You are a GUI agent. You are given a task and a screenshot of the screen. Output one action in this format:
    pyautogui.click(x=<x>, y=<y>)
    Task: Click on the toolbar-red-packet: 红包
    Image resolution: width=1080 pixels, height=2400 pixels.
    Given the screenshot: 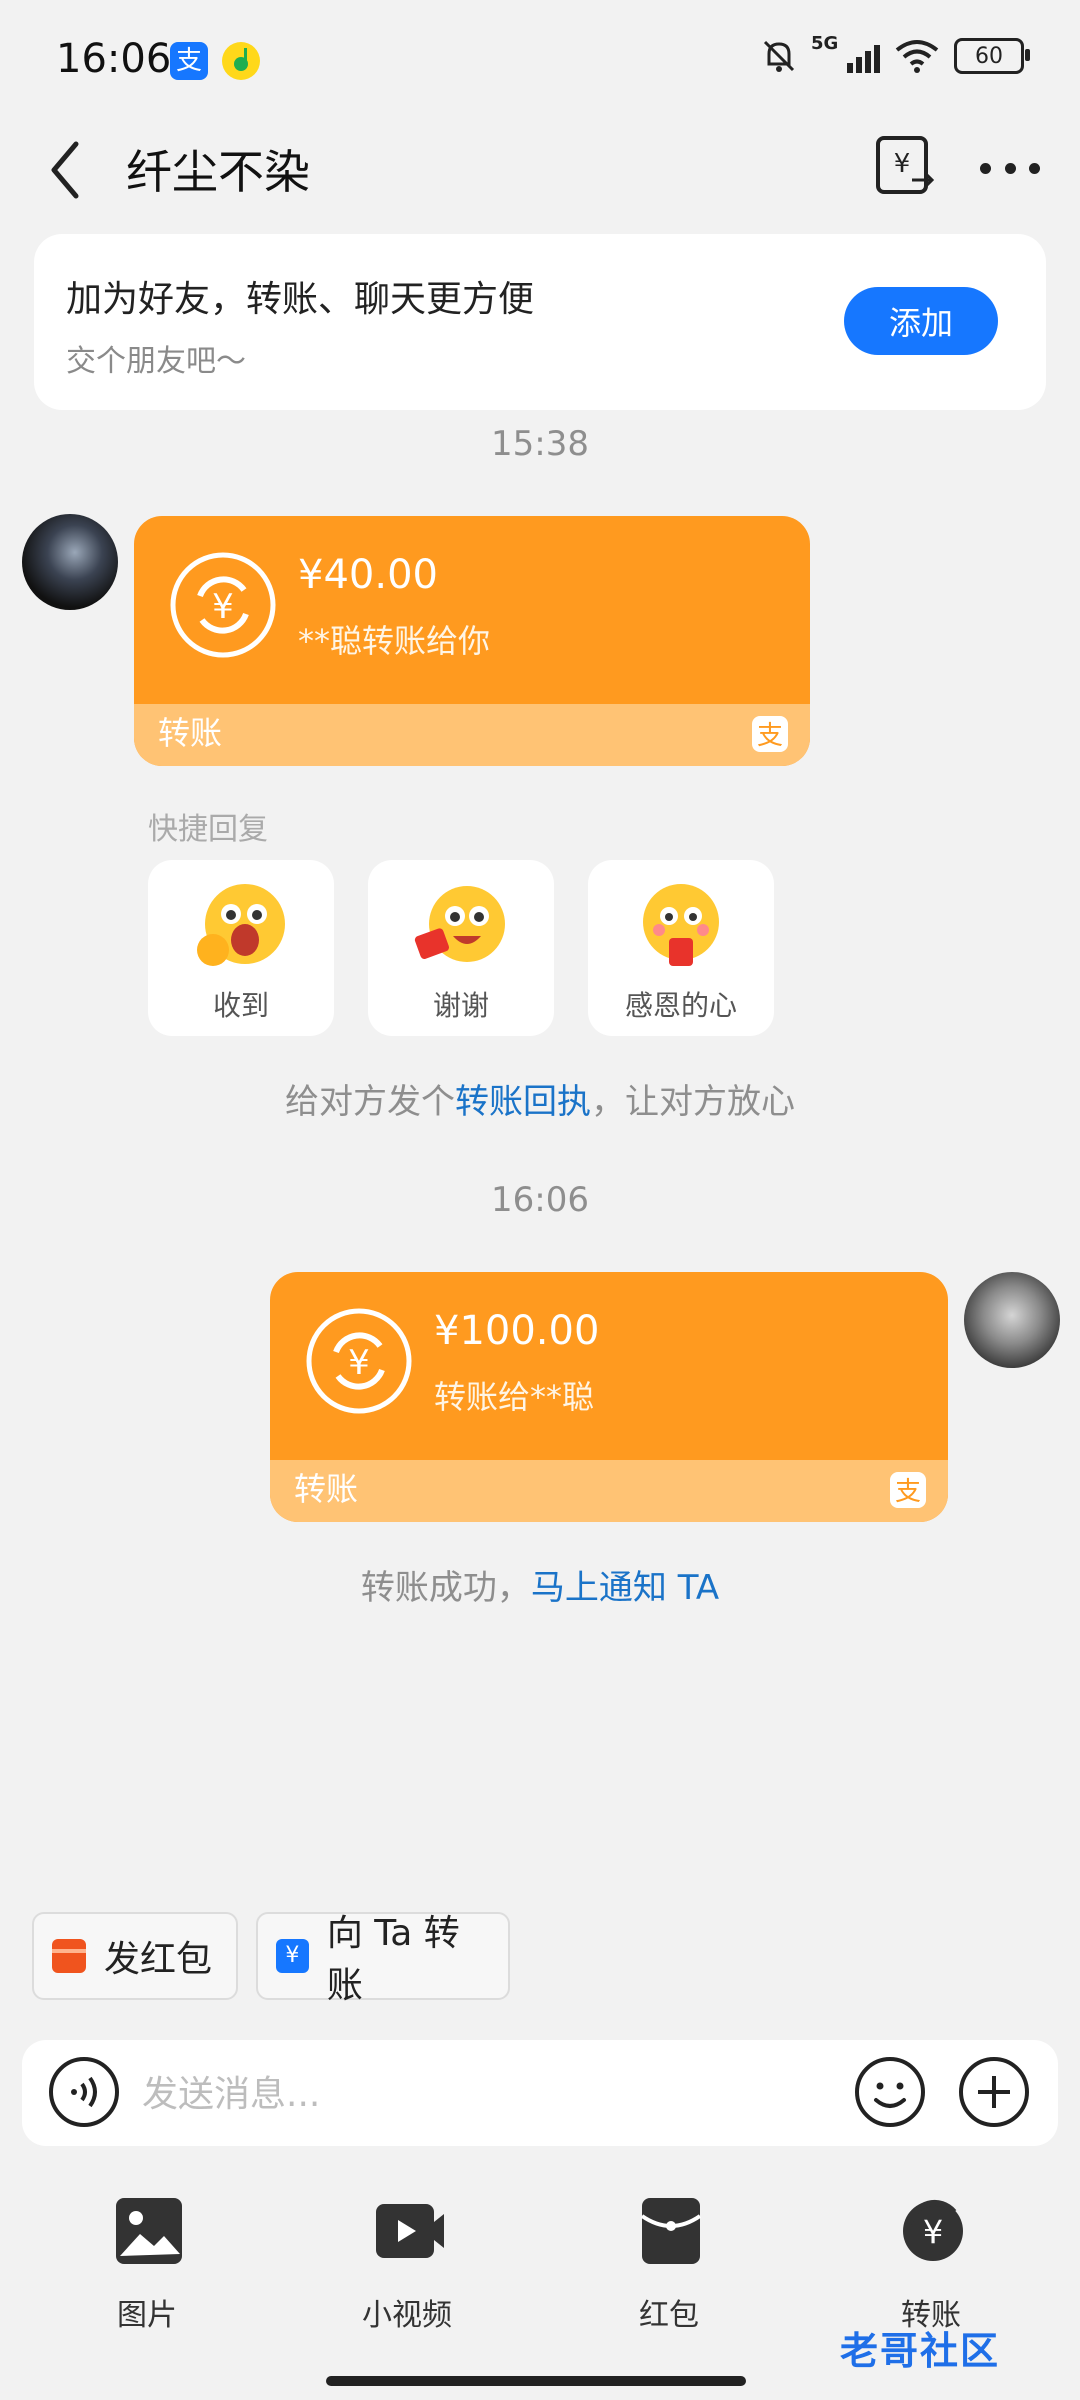 What is the action you would take?
    pyautogui.click(x=669, y=2266)
    